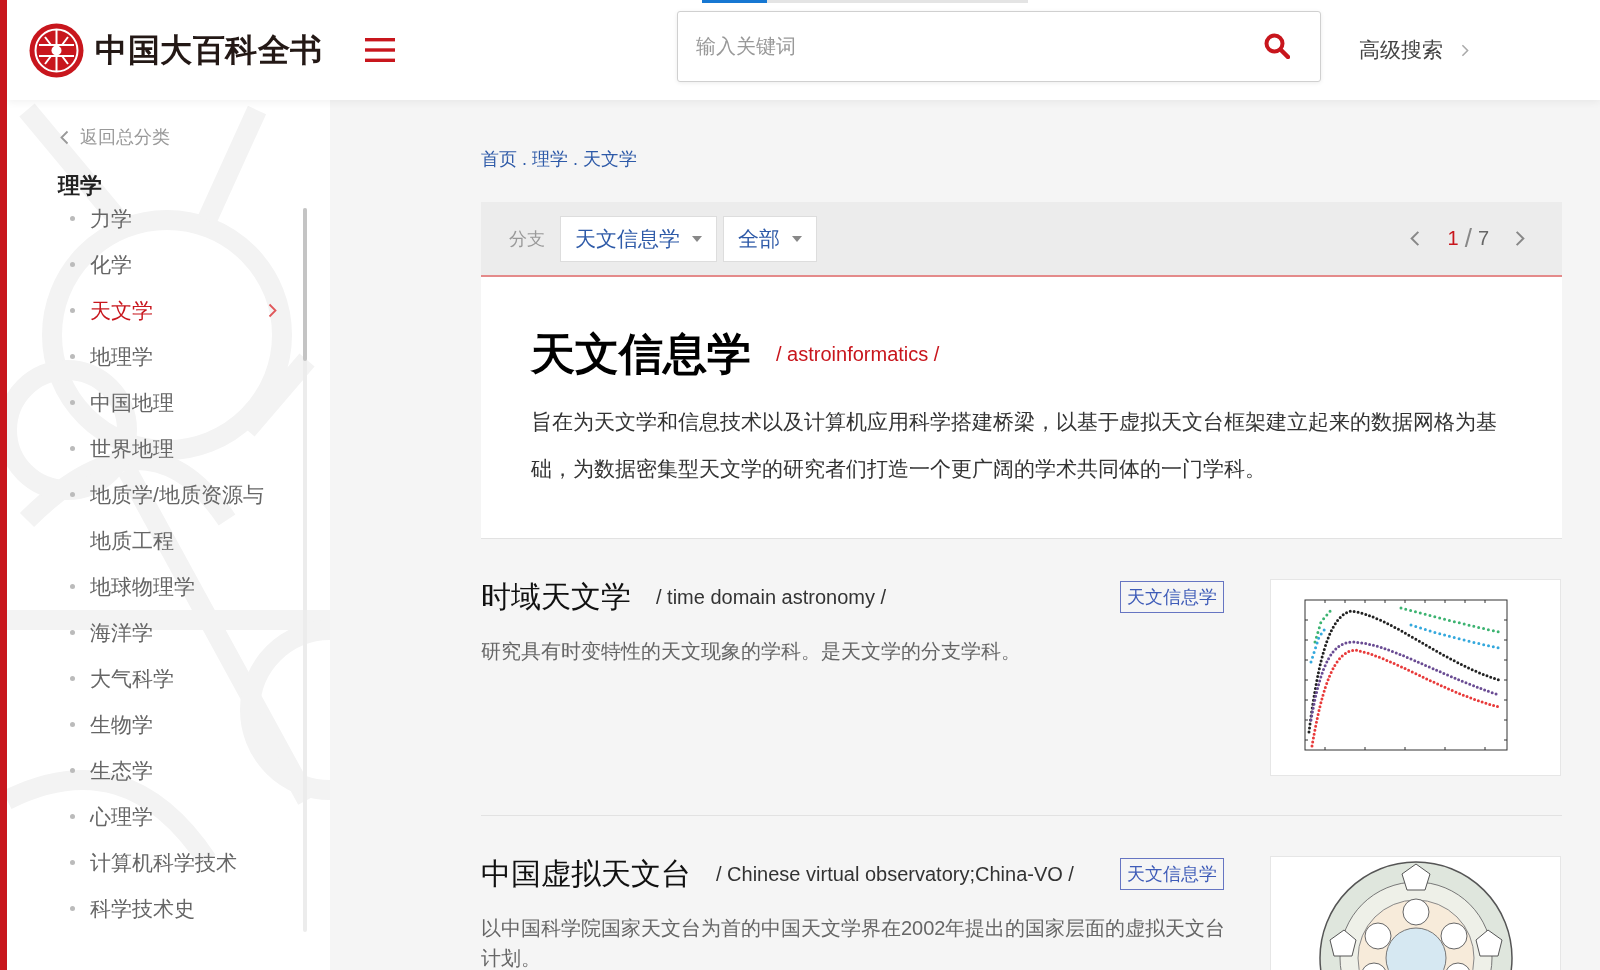 This screenshot has height=970, width=1600. What do you see at coordinates (527, 239) in the screenshot?
I see `branch-label: 分支` at bounding box center [527, 239].